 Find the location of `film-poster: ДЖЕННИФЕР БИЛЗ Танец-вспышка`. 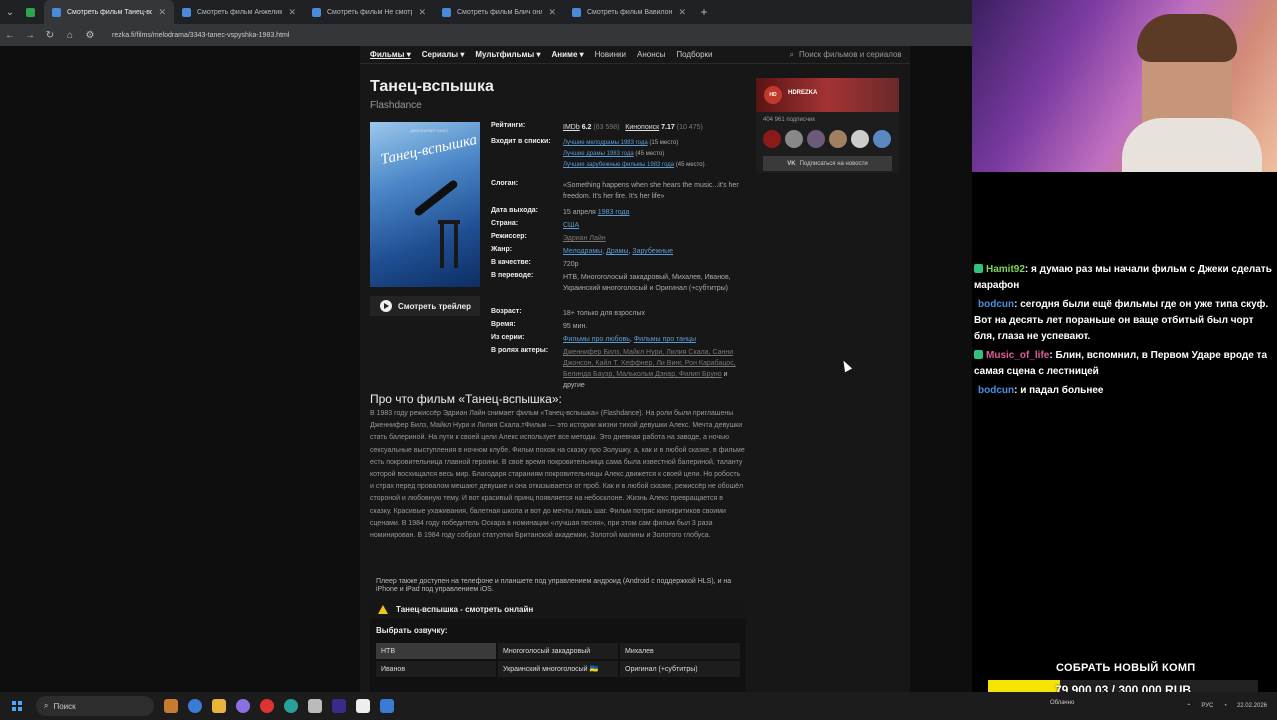

film-poster: ДЖЕННИФЕР БИЛЗ Танец-вспышка is located at coordinates (425, 204).